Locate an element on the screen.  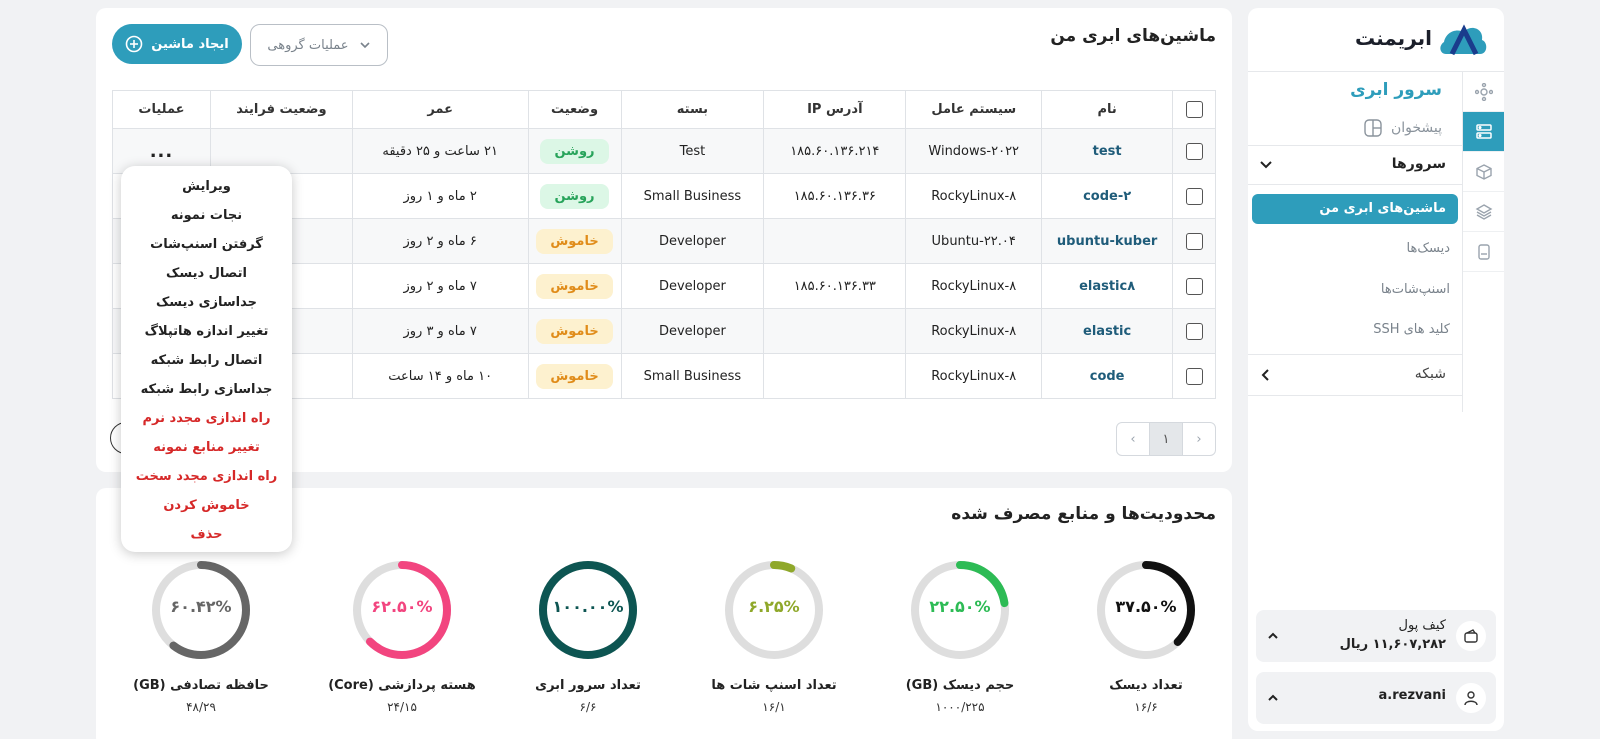
select-all-checkbox is located at coordinates (1194, 109).